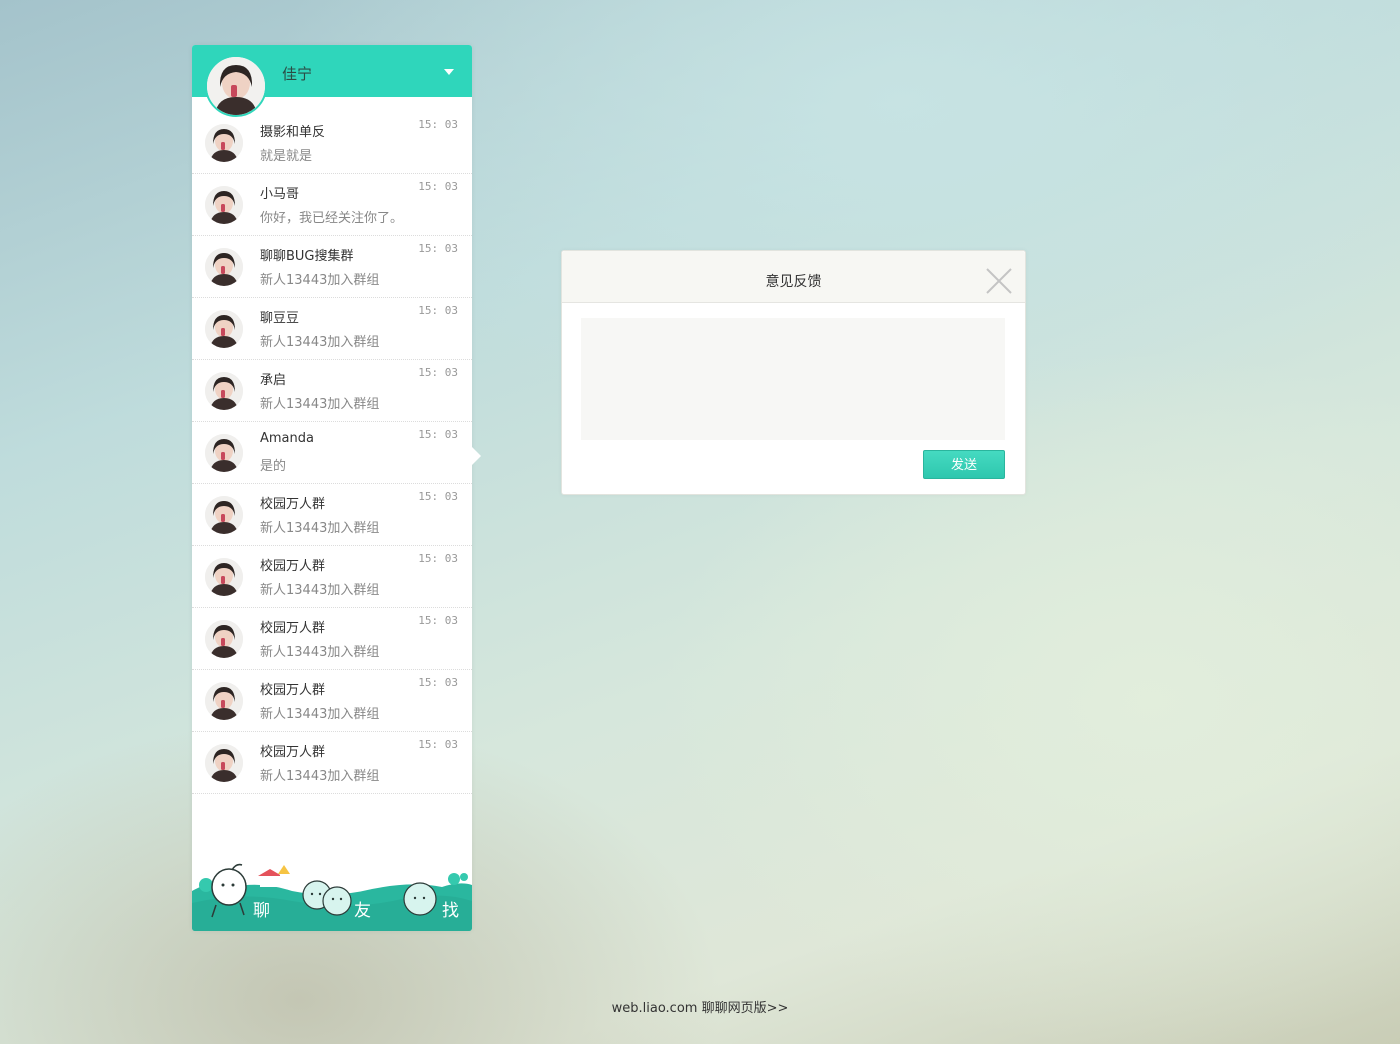 The width and height of the screenshot is (1400, 1044). I want to click on feedback-dialog: 意见反馈 发送, so click(793, 372).